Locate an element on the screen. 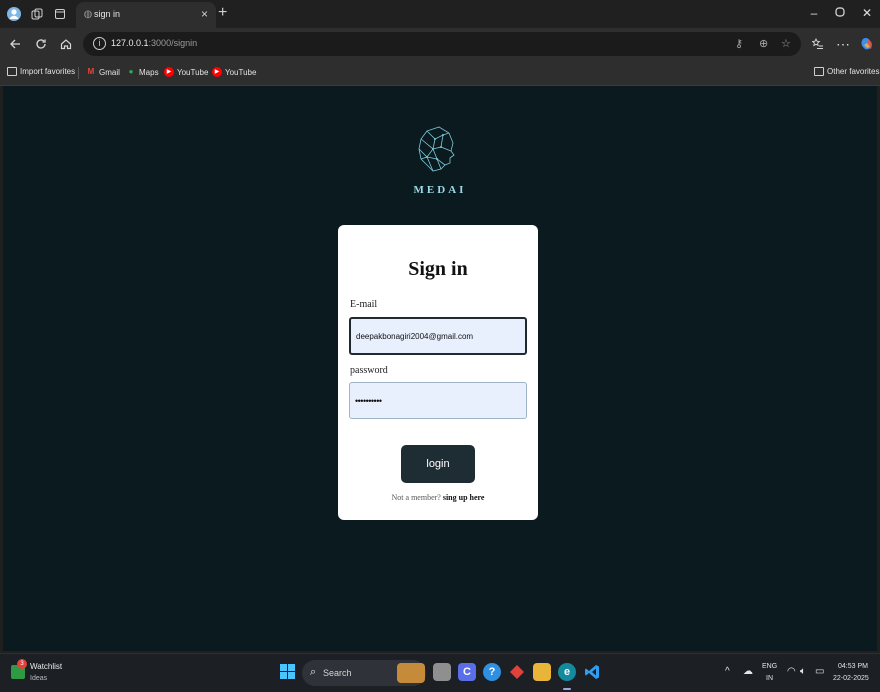 This screenshot has height=692, width=880. url-text: 127.0.0.1:3000/signin is located at coordinates (154, 43).